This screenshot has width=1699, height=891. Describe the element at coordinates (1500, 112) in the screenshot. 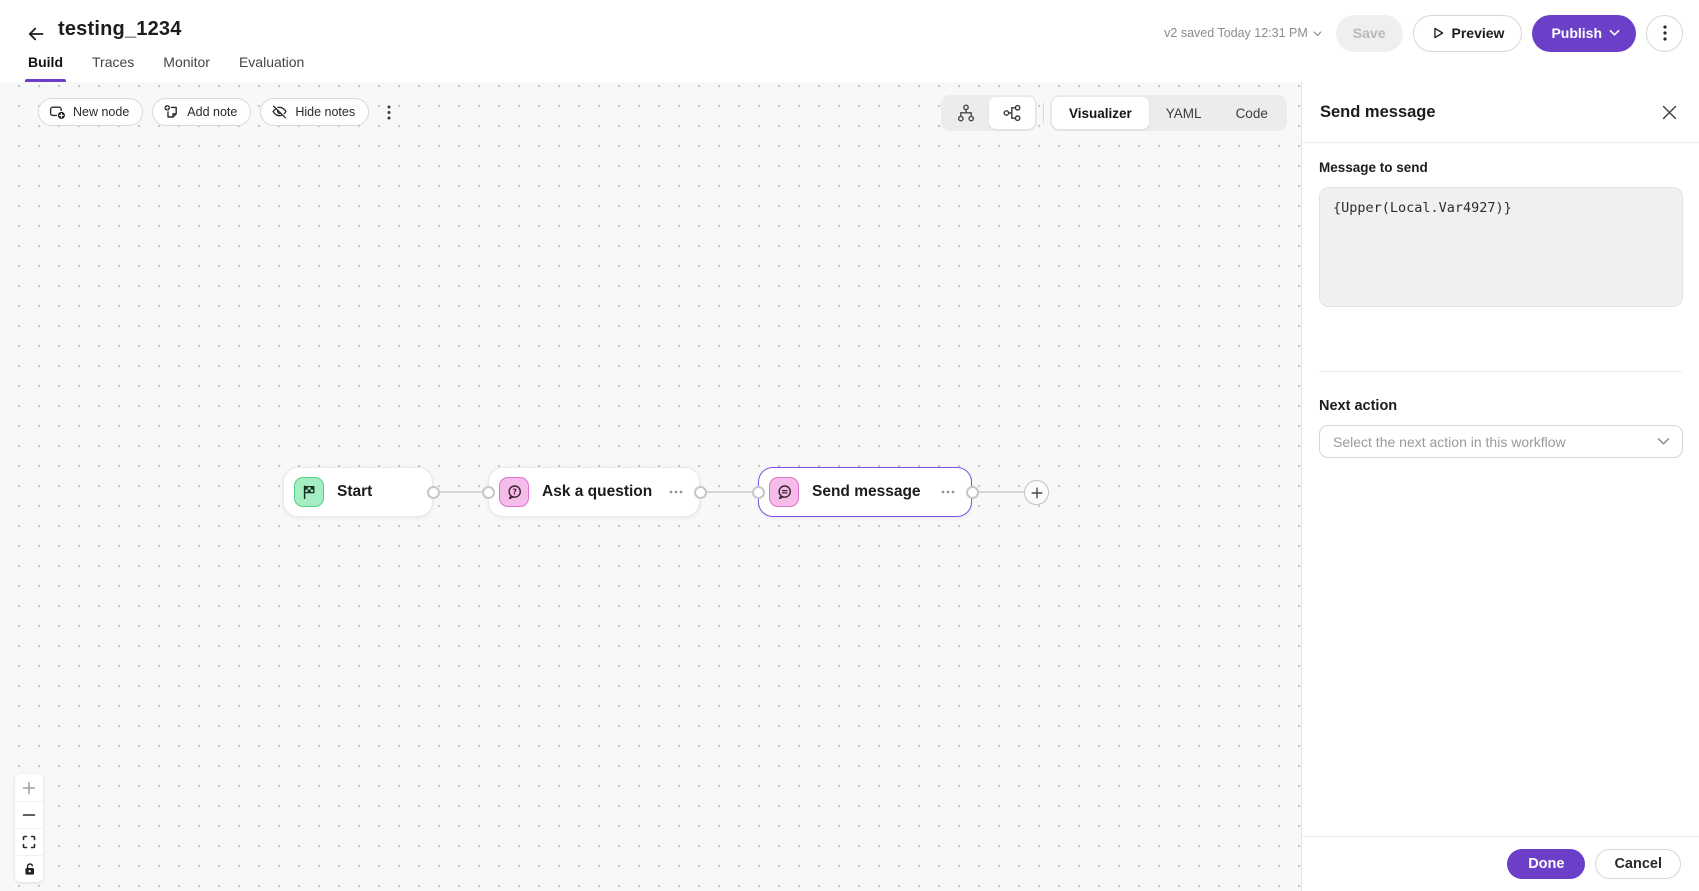

I see `panel-header: Send message` at that location.